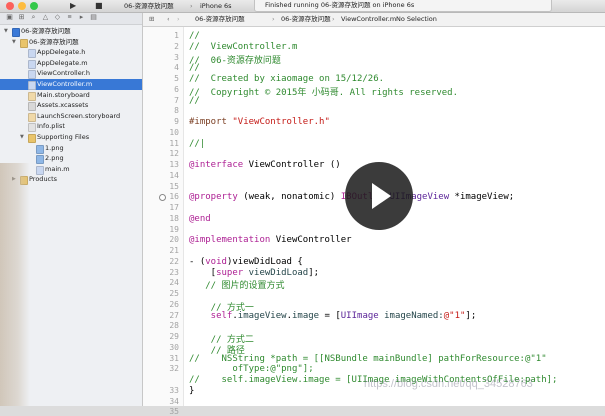  What do you see at coordinates (22, 6) in the screenshot?
I see `minimize-window-button` at bounding box center [22, 6].